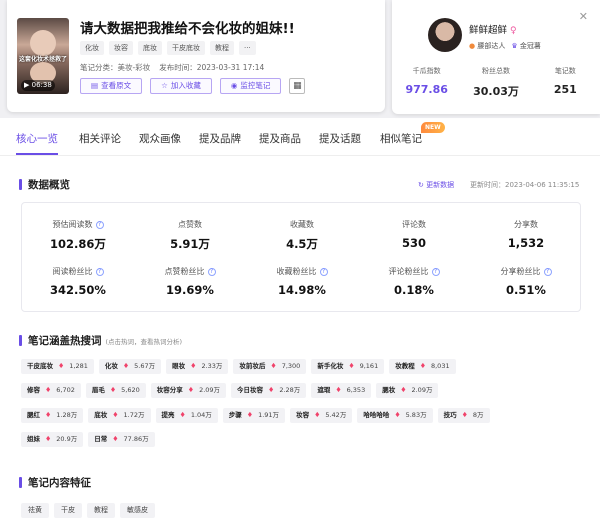 The width and height of the screenshot is (600, 529). I want to click on monitor-note-button: ◉ 监控笔记, so click(250, 86).